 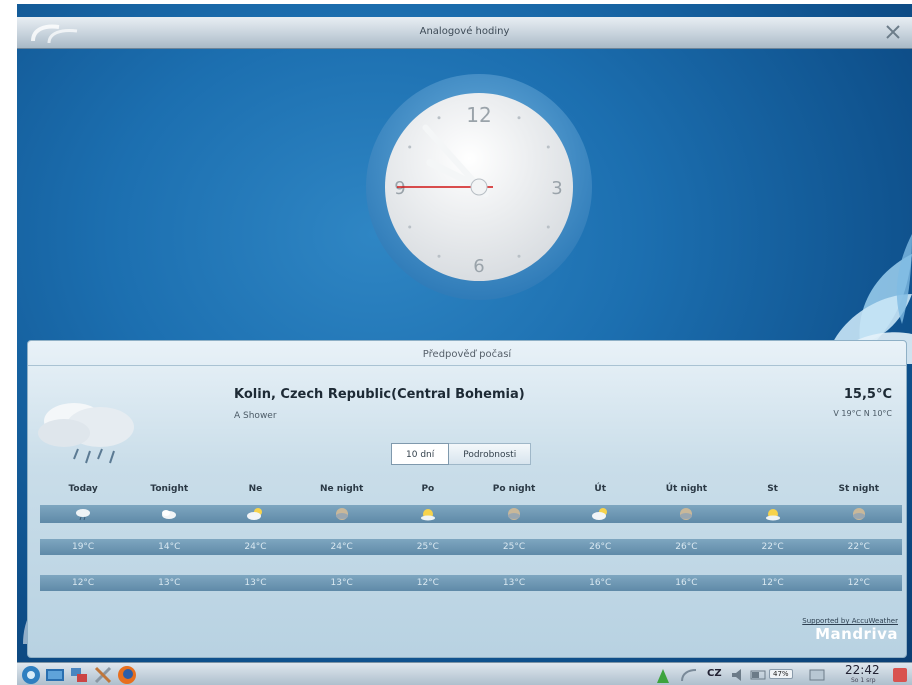 I want to click on window-title: Analogové hodiny, so click(x=464, y=31).